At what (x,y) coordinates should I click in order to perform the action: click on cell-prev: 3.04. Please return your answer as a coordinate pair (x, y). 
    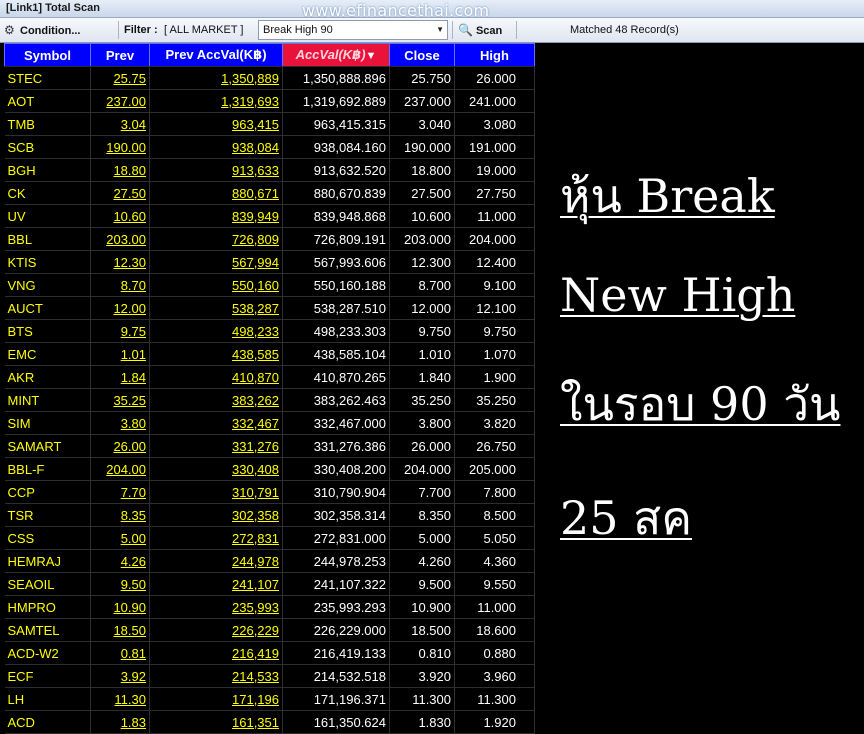
    Looking at the image, I should click on (120, 124).